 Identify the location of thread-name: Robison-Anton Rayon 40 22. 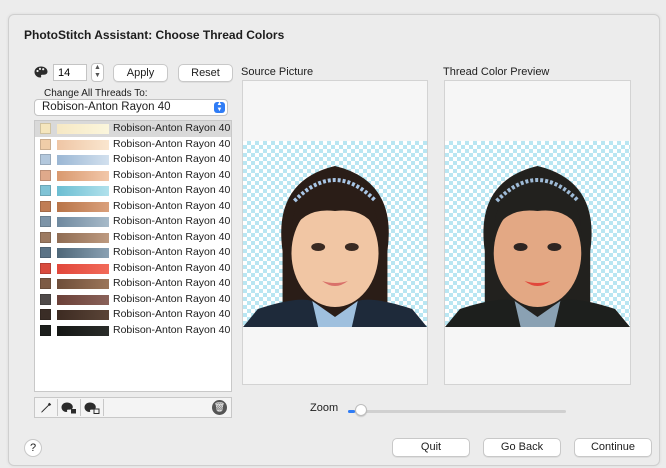
(172, 205).